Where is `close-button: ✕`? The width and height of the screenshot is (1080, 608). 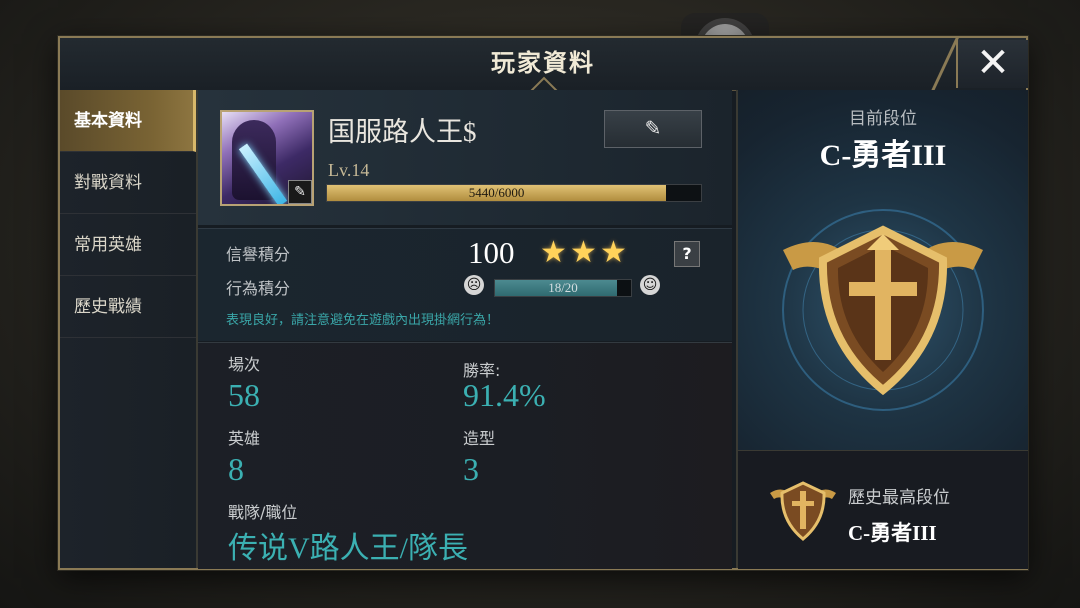 close-button: ✕ is located at coordinates (992, 64).